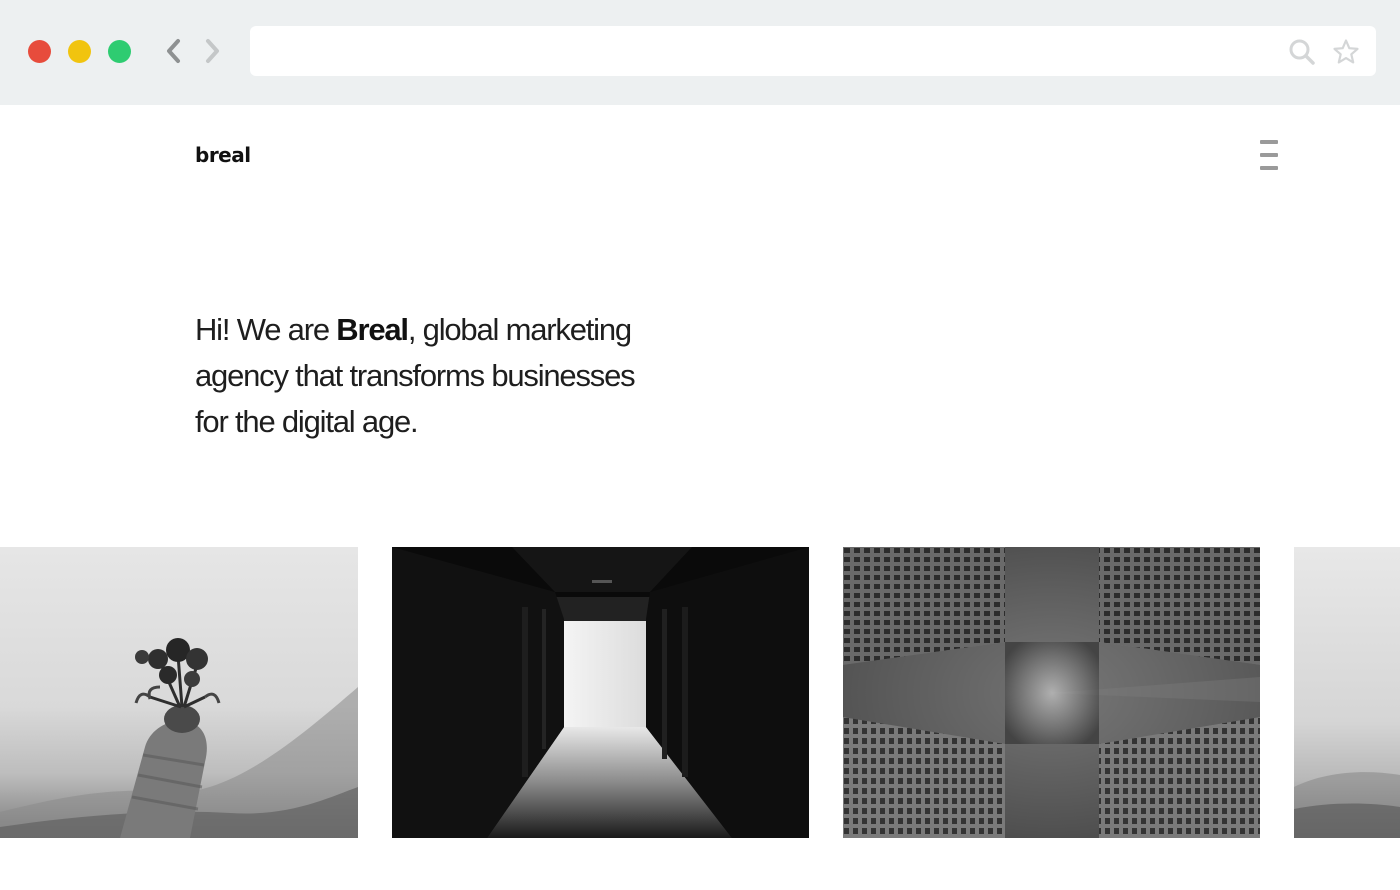 This screenshot has height=890, width=1400. I want to click on forward-button, so click(213, 51).